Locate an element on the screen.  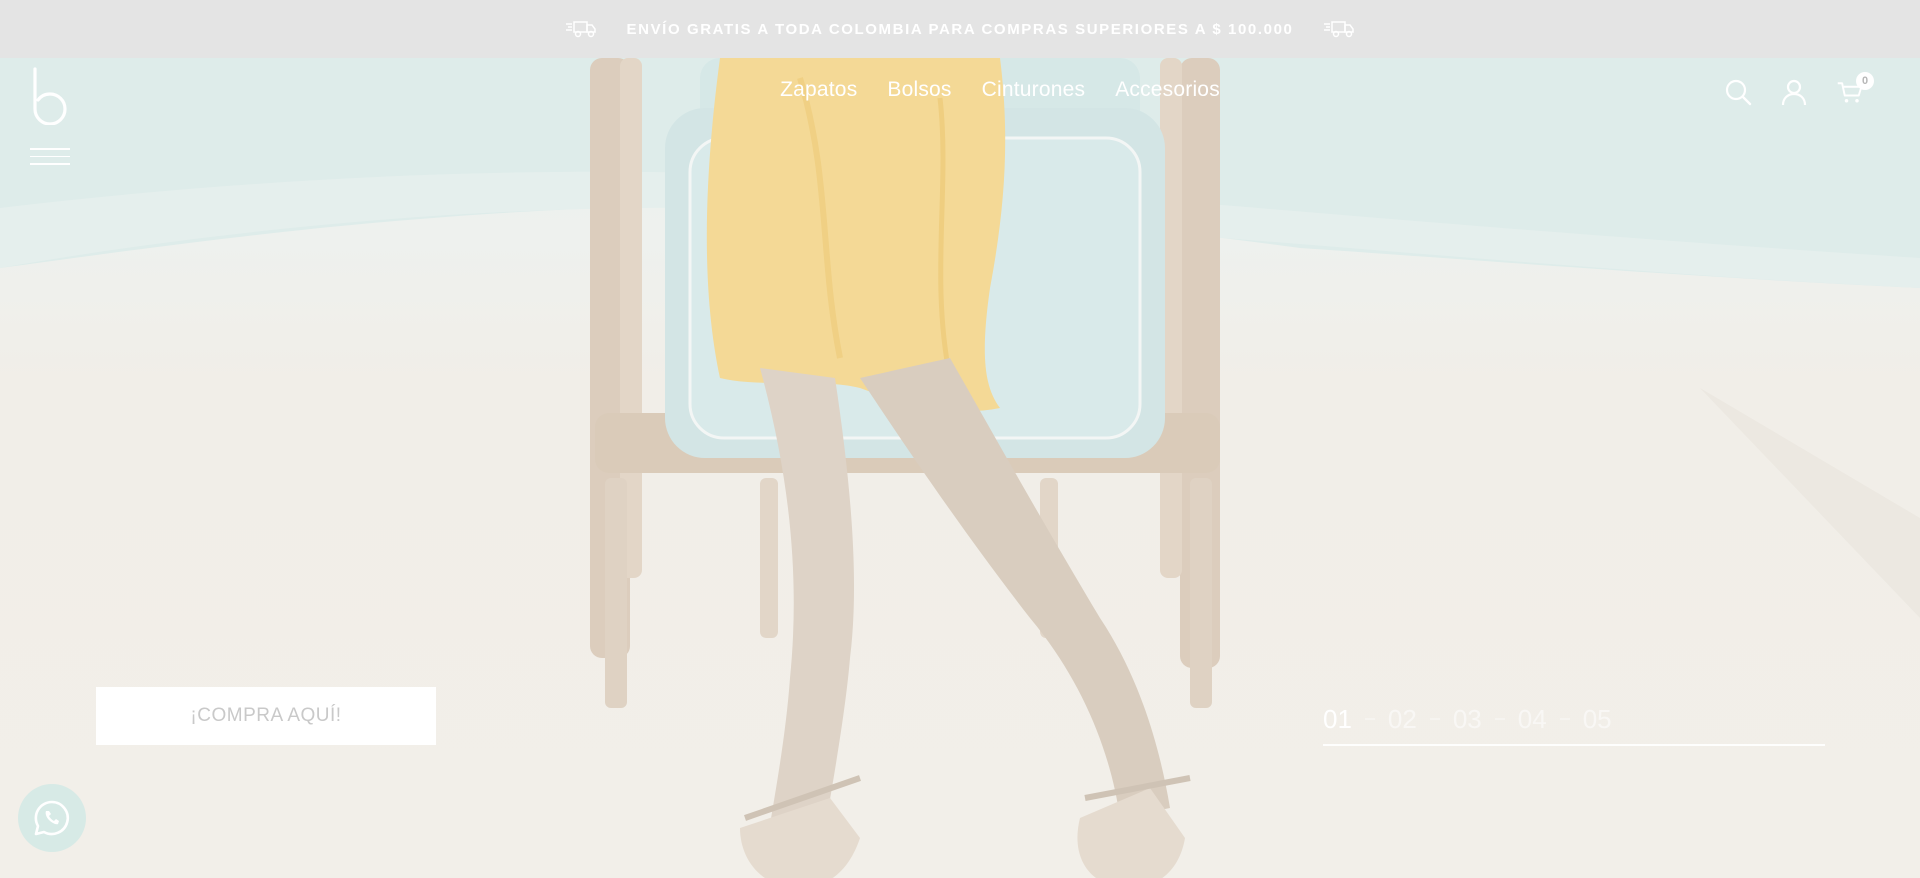
slide-indicator-04: 04 is located at coordinates (1532, 719).